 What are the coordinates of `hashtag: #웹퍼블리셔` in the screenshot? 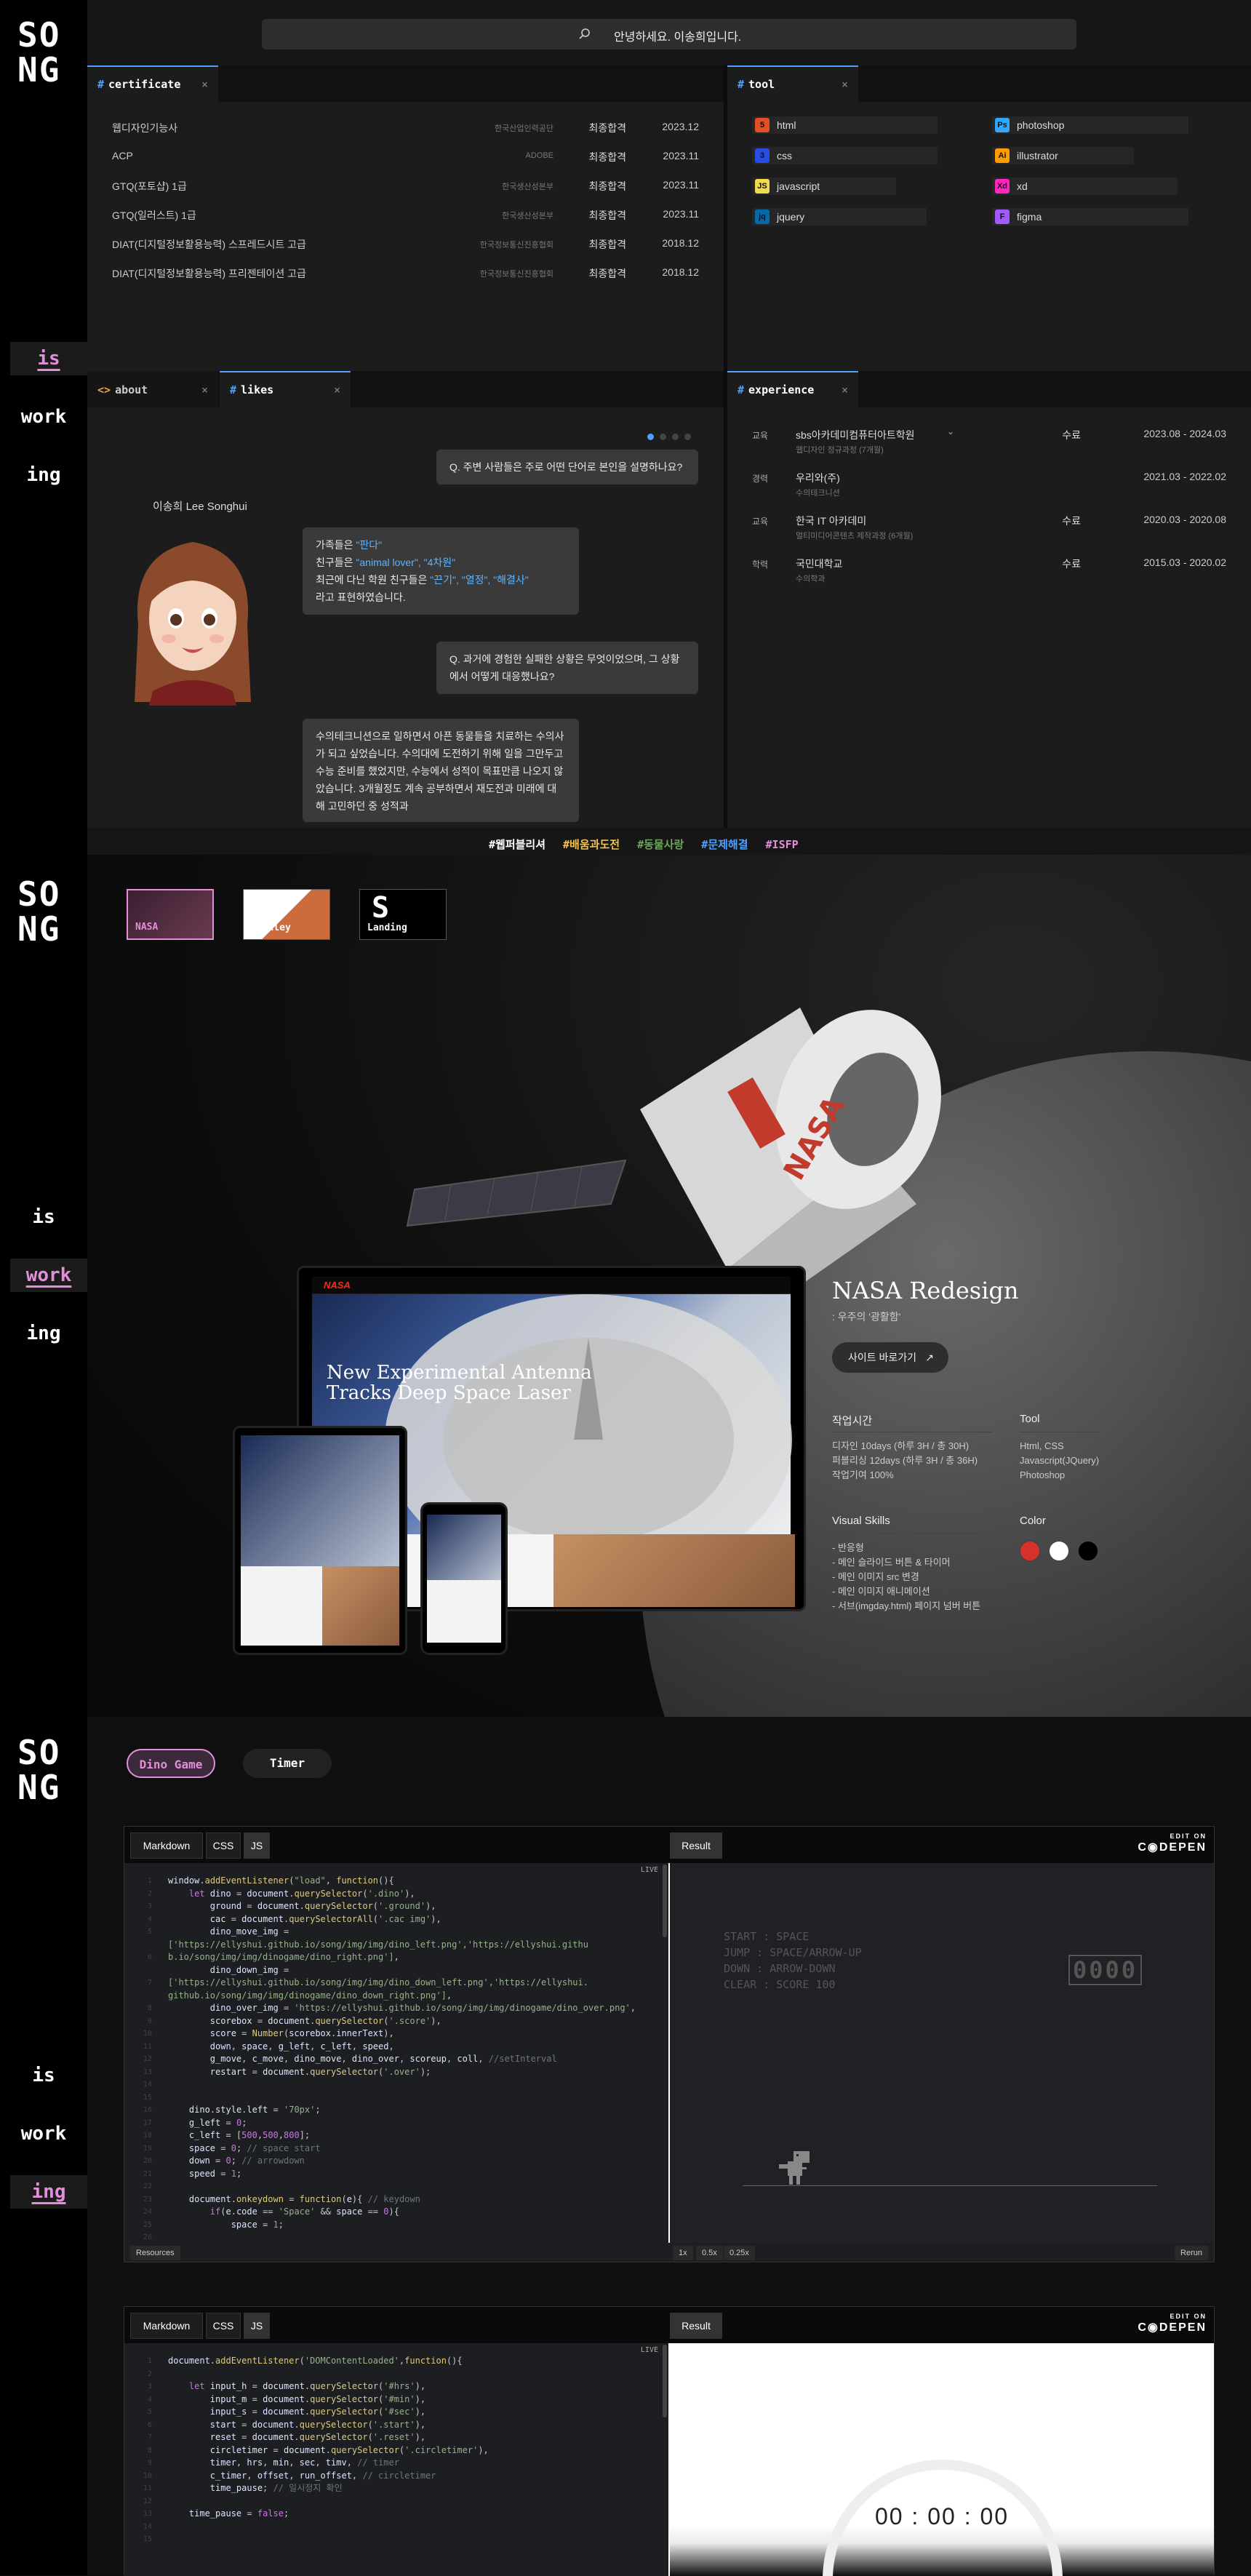 It's located at (517, 844).